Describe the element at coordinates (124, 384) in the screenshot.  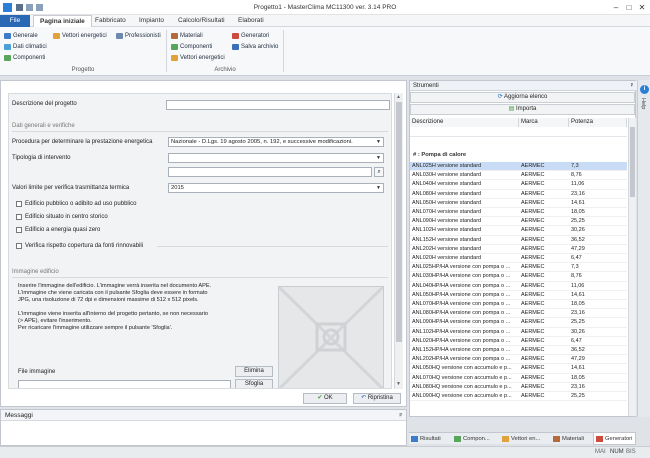
I see `file-immagine-input` at that location.